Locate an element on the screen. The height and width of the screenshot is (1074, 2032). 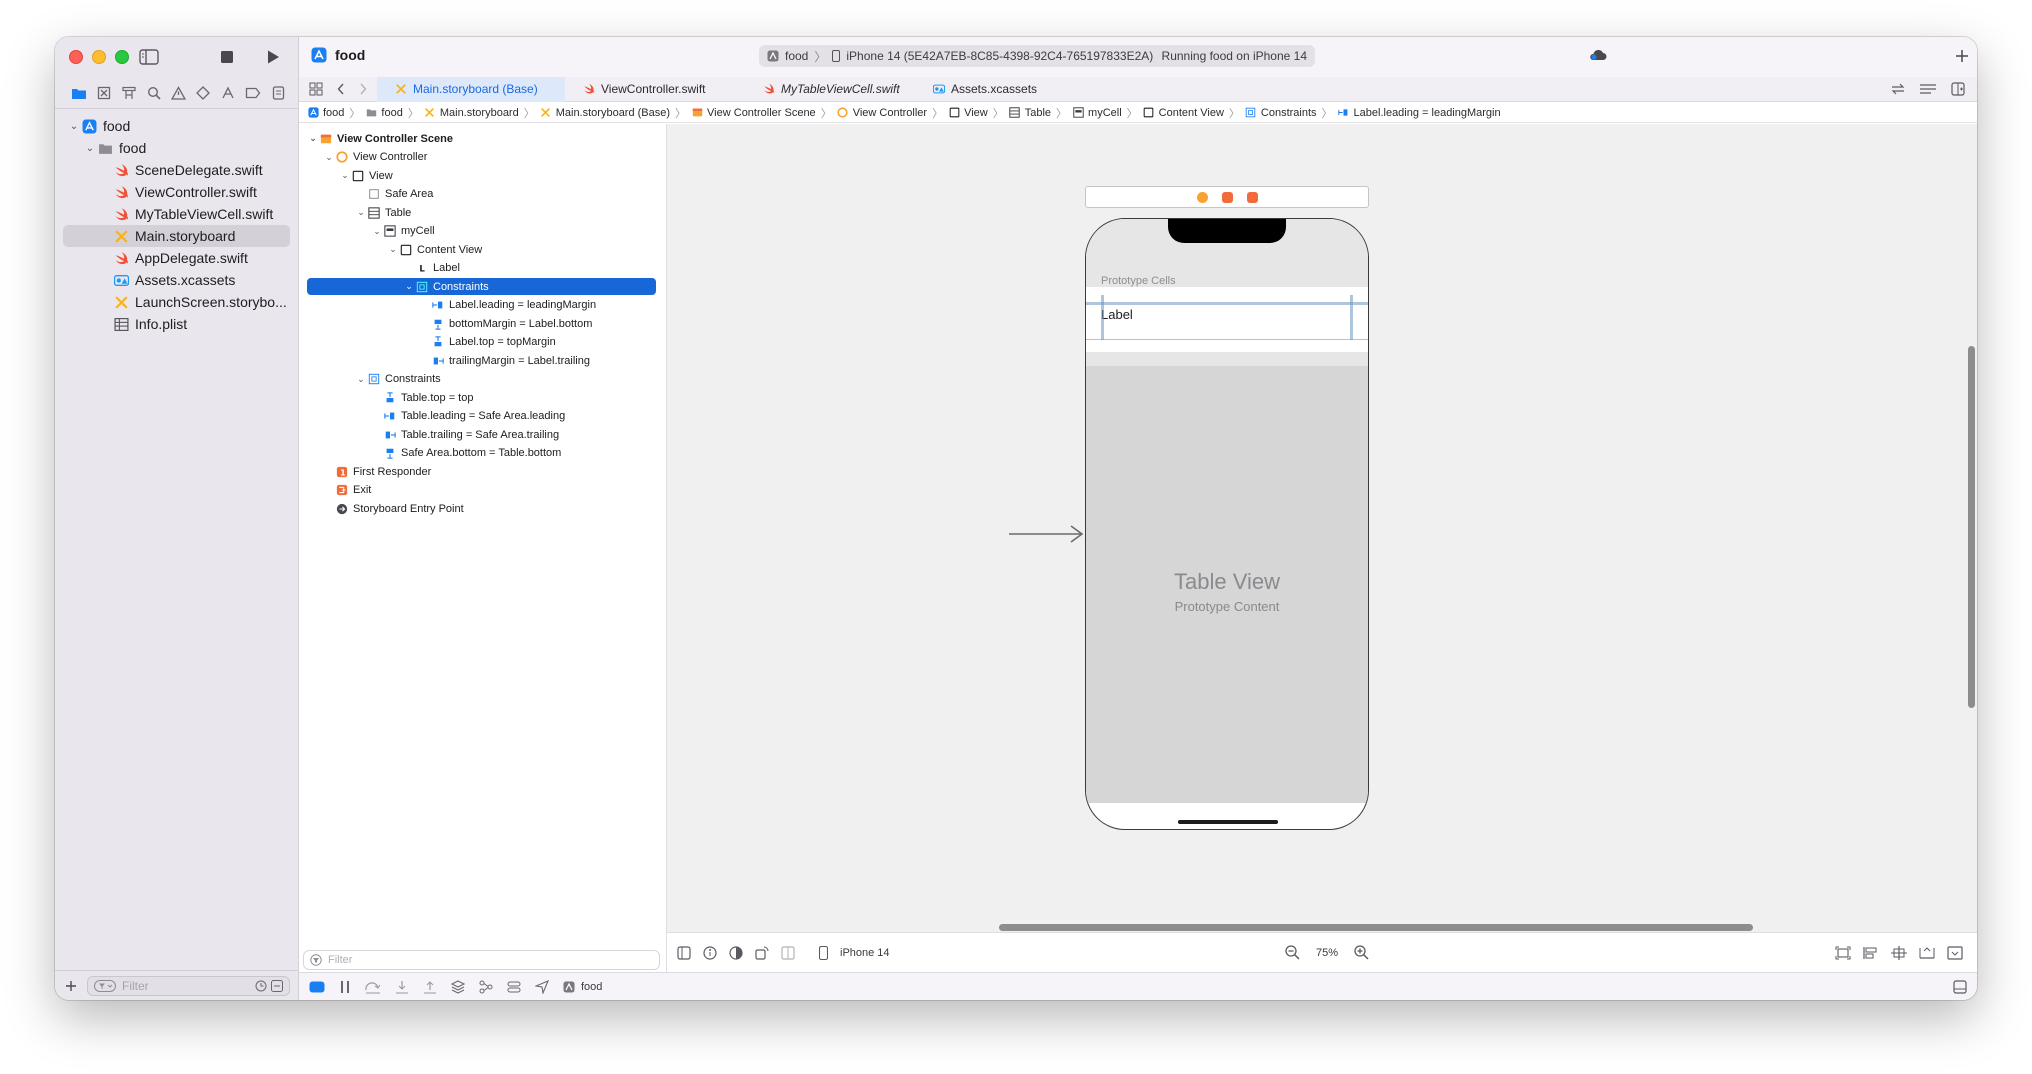
tab-assets-xcassets: Assets.xcassets is located at coordinates (985, 89).